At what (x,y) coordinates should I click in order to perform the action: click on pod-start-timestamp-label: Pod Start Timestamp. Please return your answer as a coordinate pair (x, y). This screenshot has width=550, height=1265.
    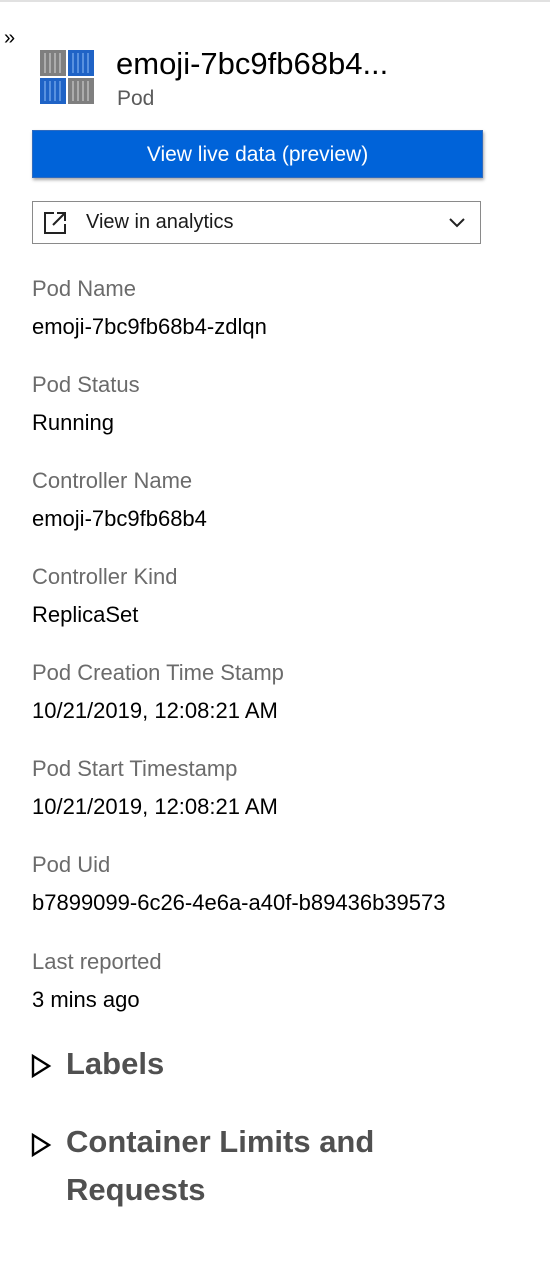
    Looking at the image, I should click on (135, 768).